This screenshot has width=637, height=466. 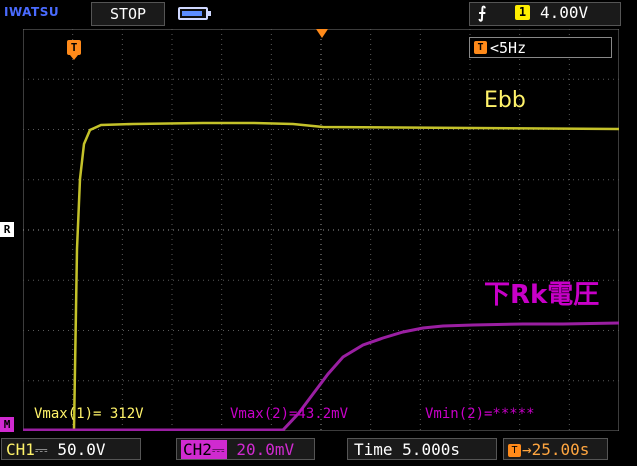 I want to click on rising-edge-icon: ⨍, so click(x=482, y=12).